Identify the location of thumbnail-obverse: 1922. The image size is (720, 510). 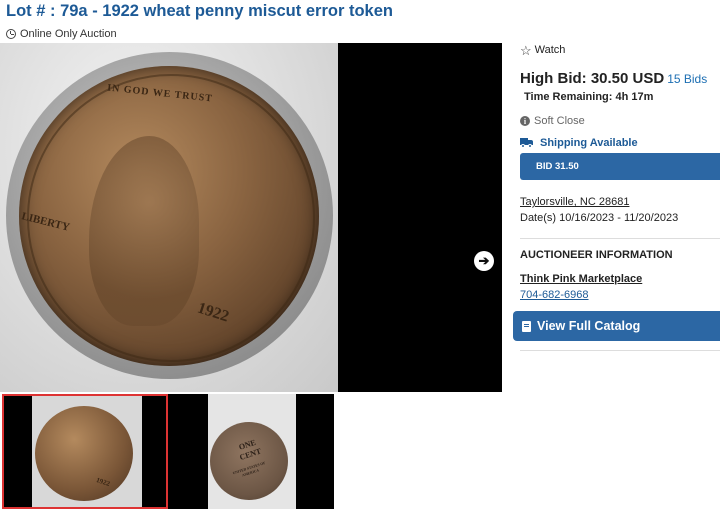
(85, 451).